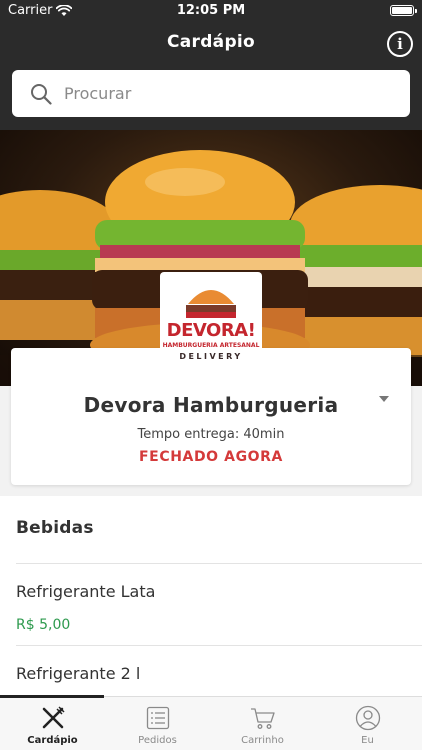 The image size is (422, 750). I want to click on page-title: Cardápio, so click(211, 42).